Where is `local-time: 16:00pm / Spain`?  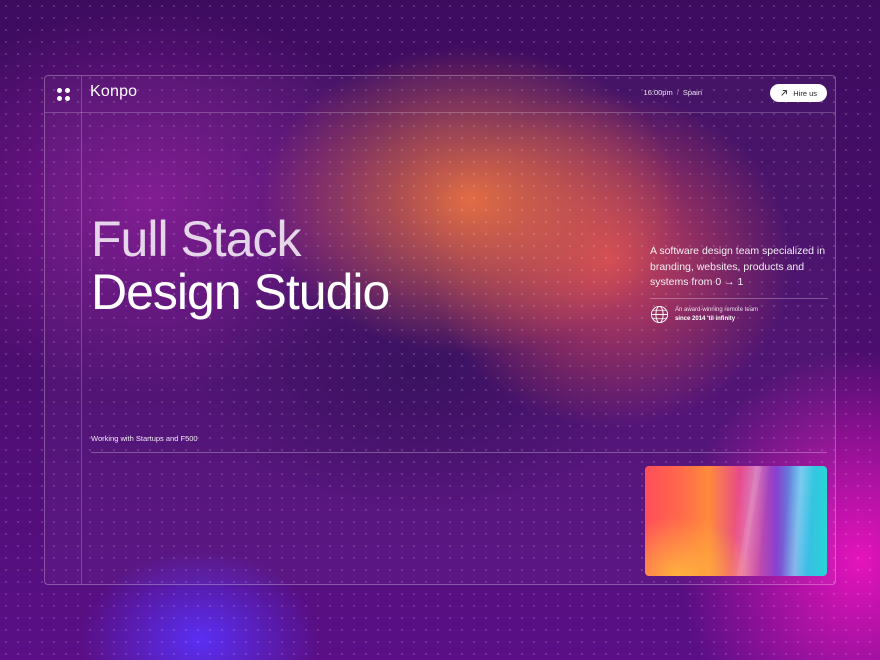
local-time: 16:00pm / Spain is located at coordinates (673, 92).